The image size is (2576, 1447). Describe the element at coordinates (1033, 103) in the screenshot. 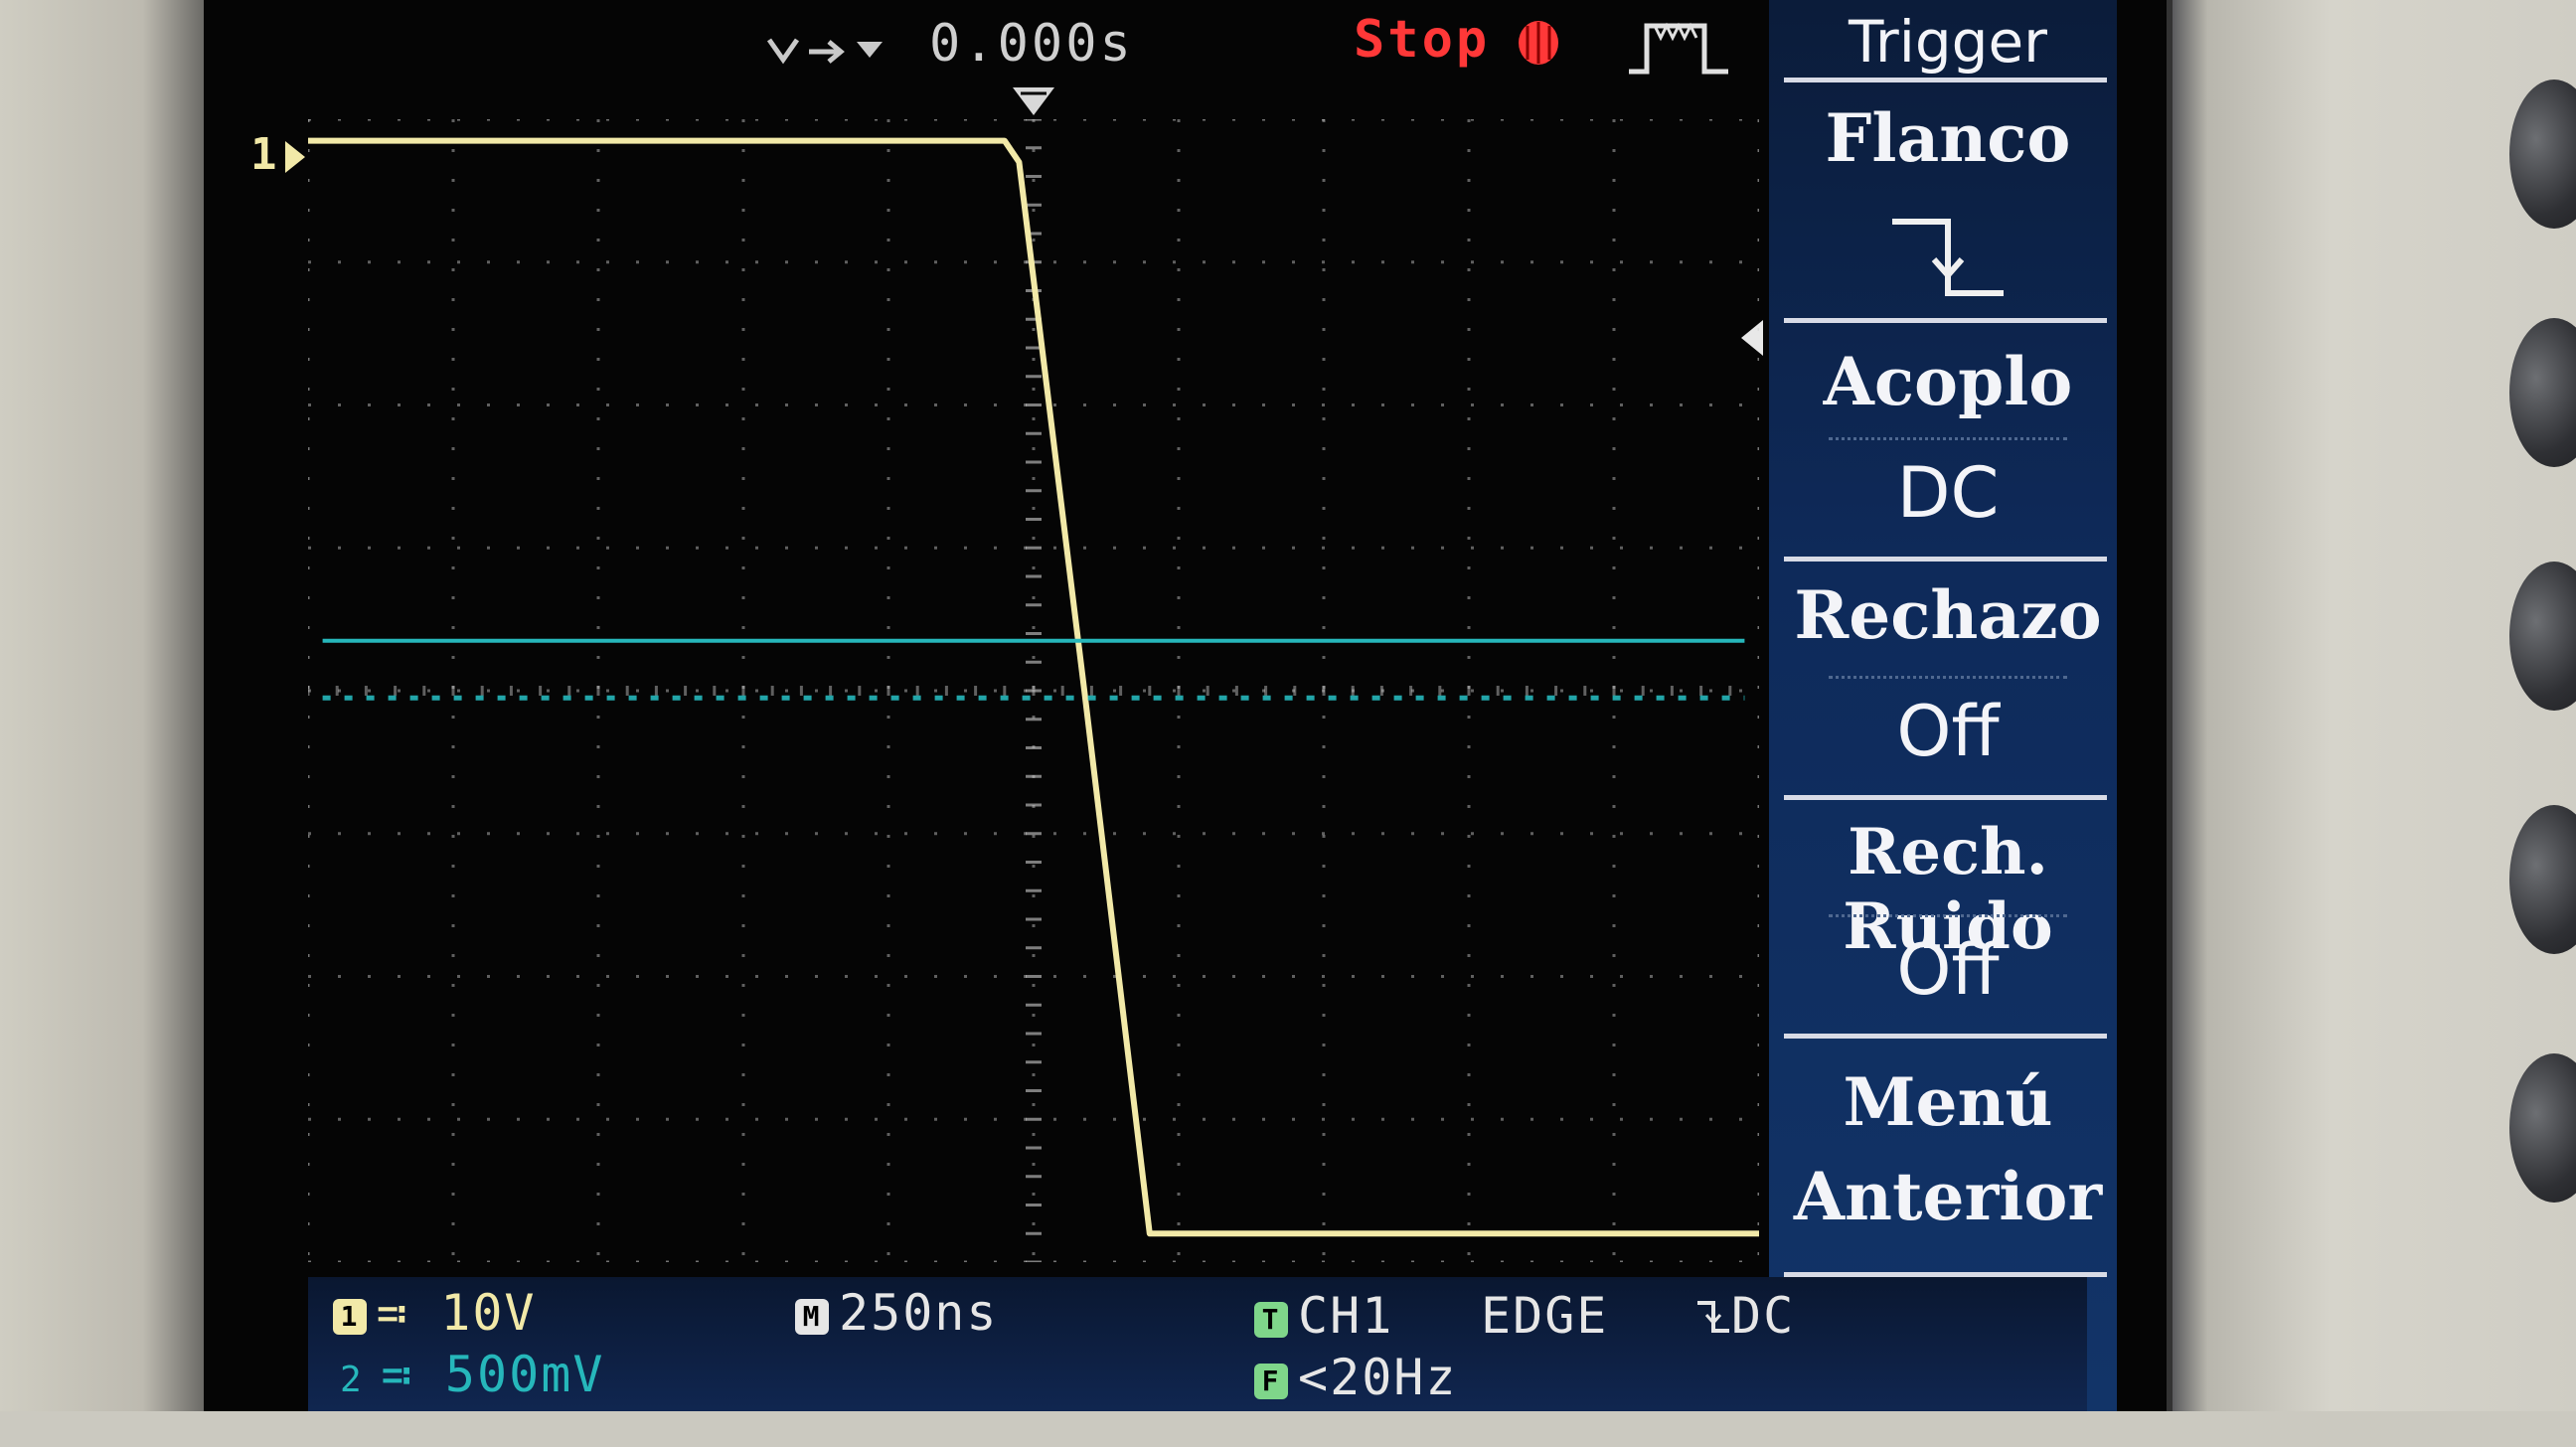

I see `trigger-position-marker-icon` at that location.